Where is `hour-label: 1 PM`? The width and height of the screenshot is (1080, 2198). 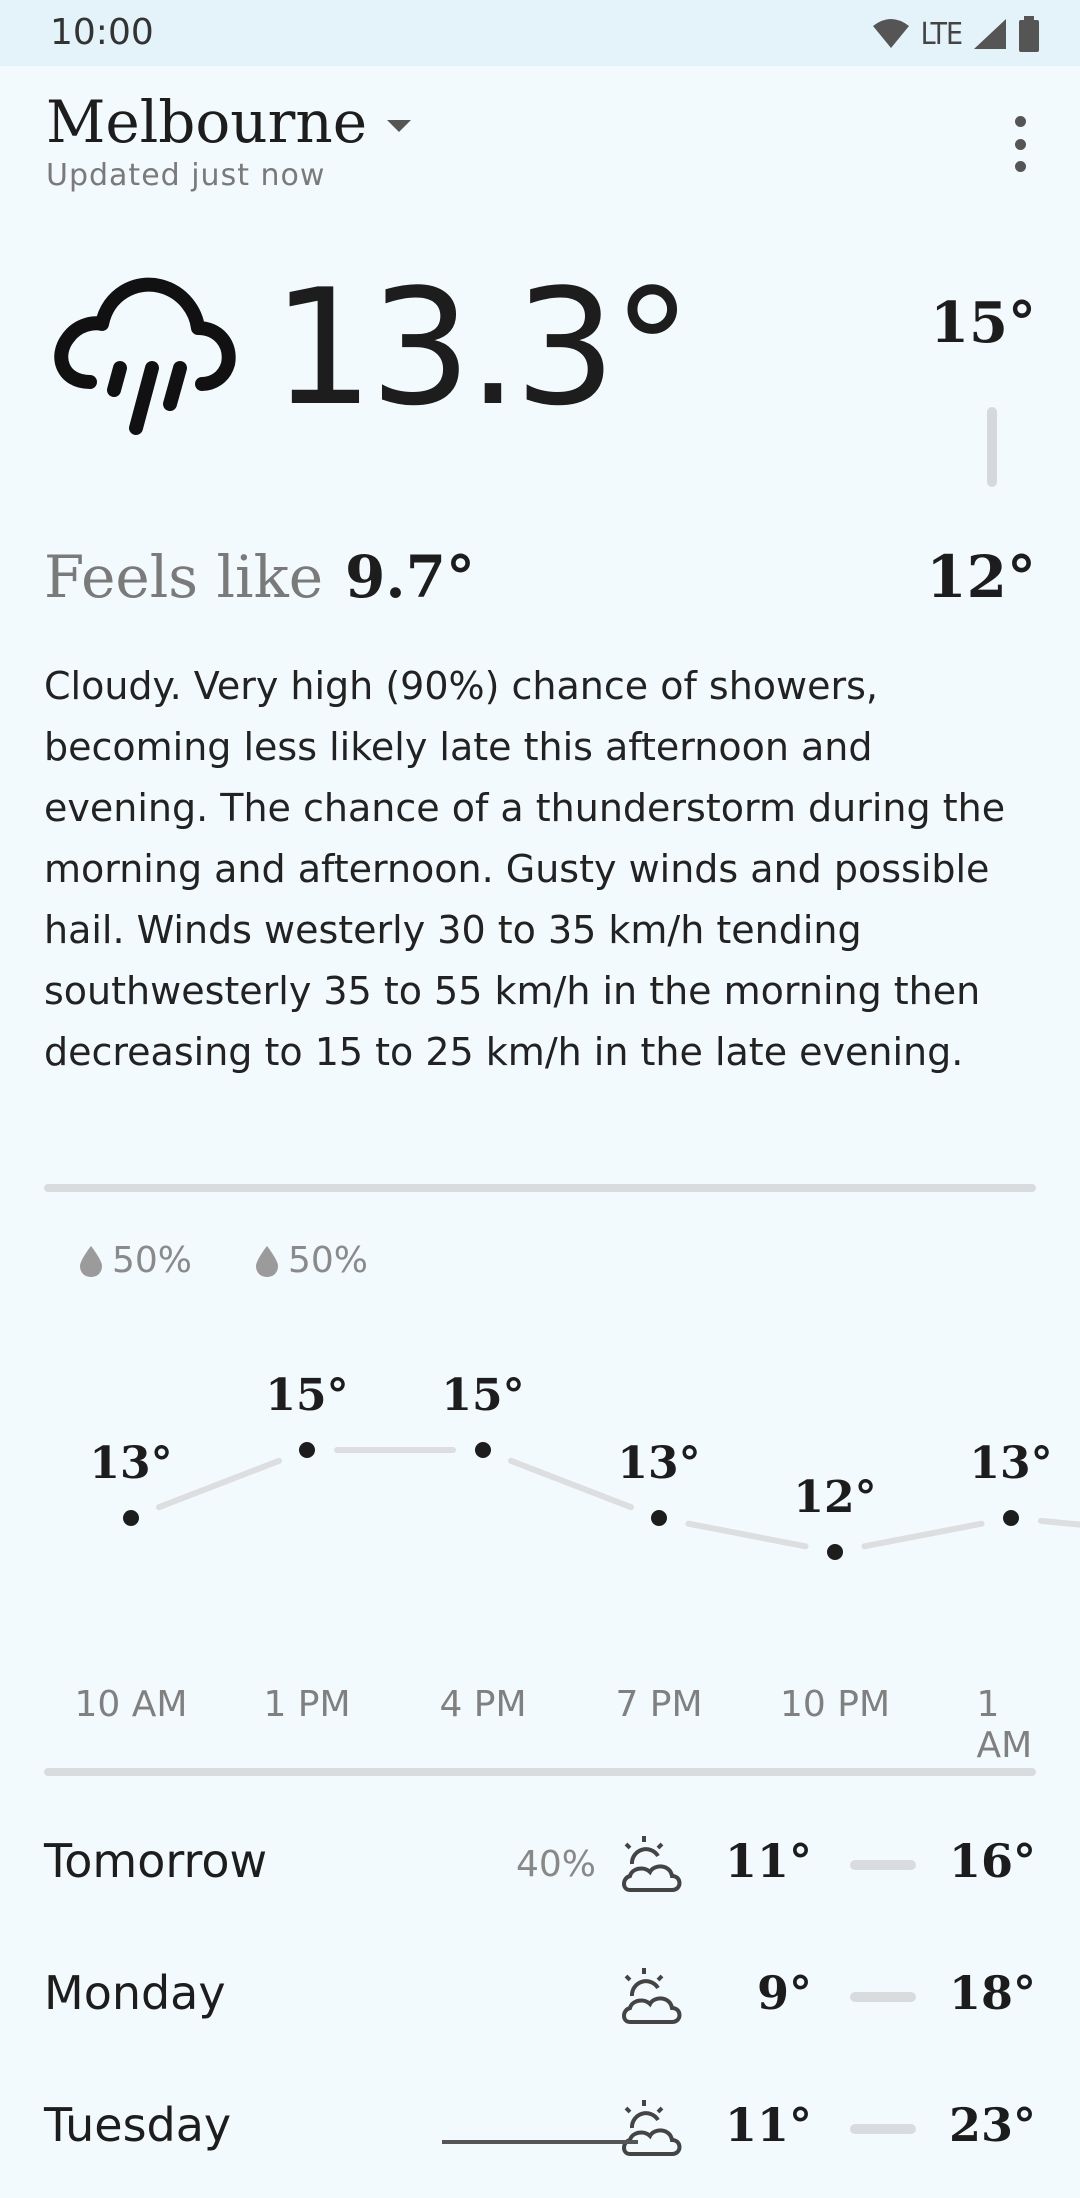 hour-label: 1 PM is located at coordinates (307, 1704).